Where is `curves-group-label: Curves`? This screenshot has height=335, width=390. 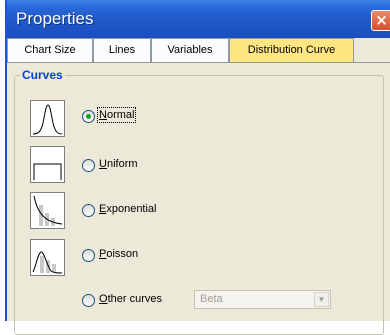 curves-group-label: Curves is located at coordinates (42, 75).